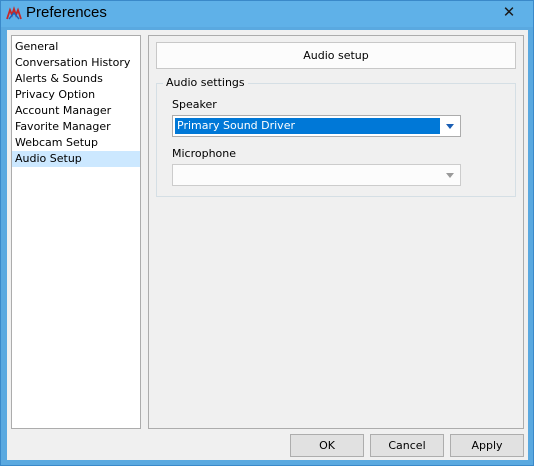  Describe the element at coordinates (76, 127) in the screenshot. I see `nav-item-favorite-manager: Favorite Manager` at that location.